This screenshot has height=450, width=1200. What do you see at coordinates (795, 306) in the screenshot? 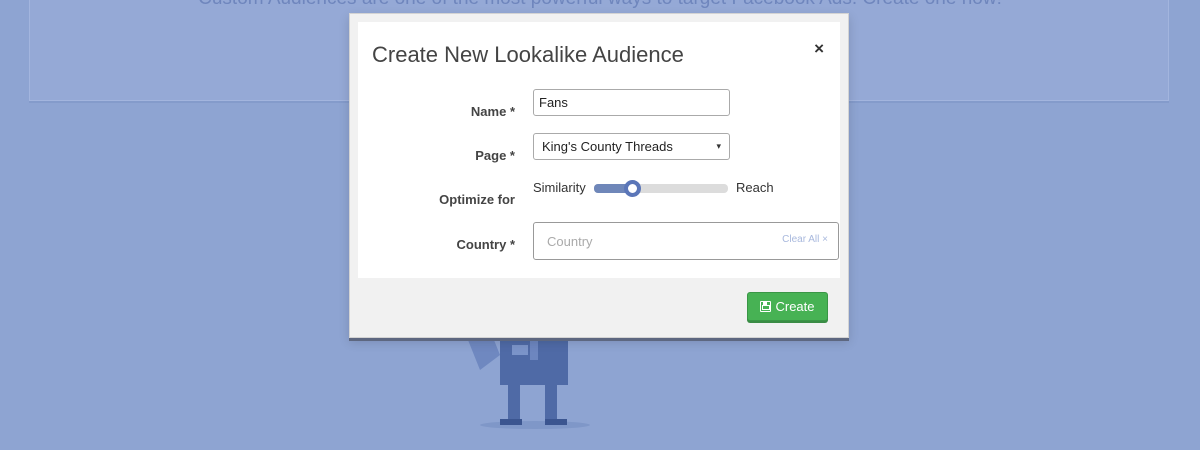
I see `create-button-label: Create` at bounding box center [795, 306].